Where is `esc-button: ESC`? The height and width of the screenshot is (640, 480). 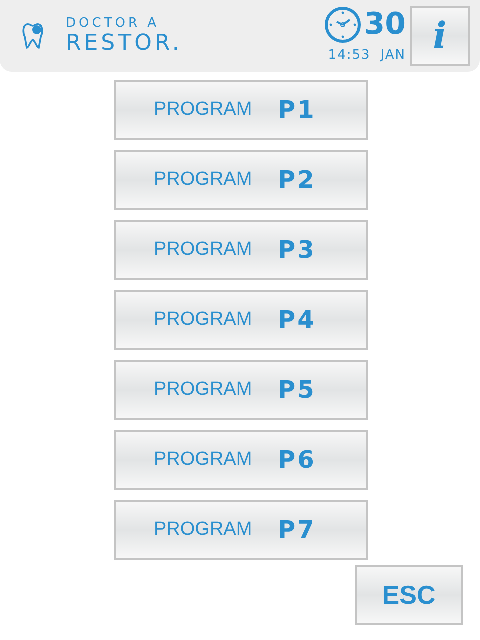 esc-button: ESC is located at coordinates (409, 595).